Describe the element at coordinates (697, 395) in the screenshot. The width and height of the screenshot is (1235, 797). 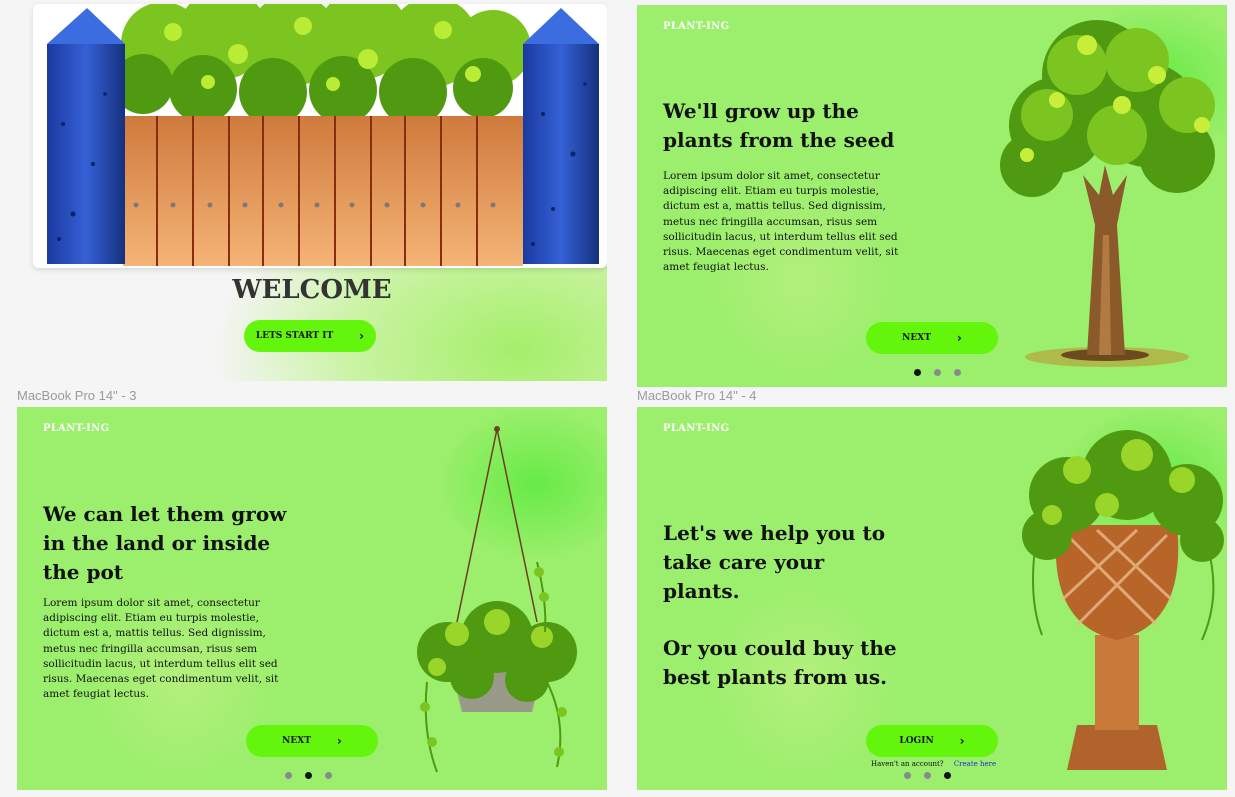
I see `frame-label-4: MacBook Pro 14" - 4` at that location.